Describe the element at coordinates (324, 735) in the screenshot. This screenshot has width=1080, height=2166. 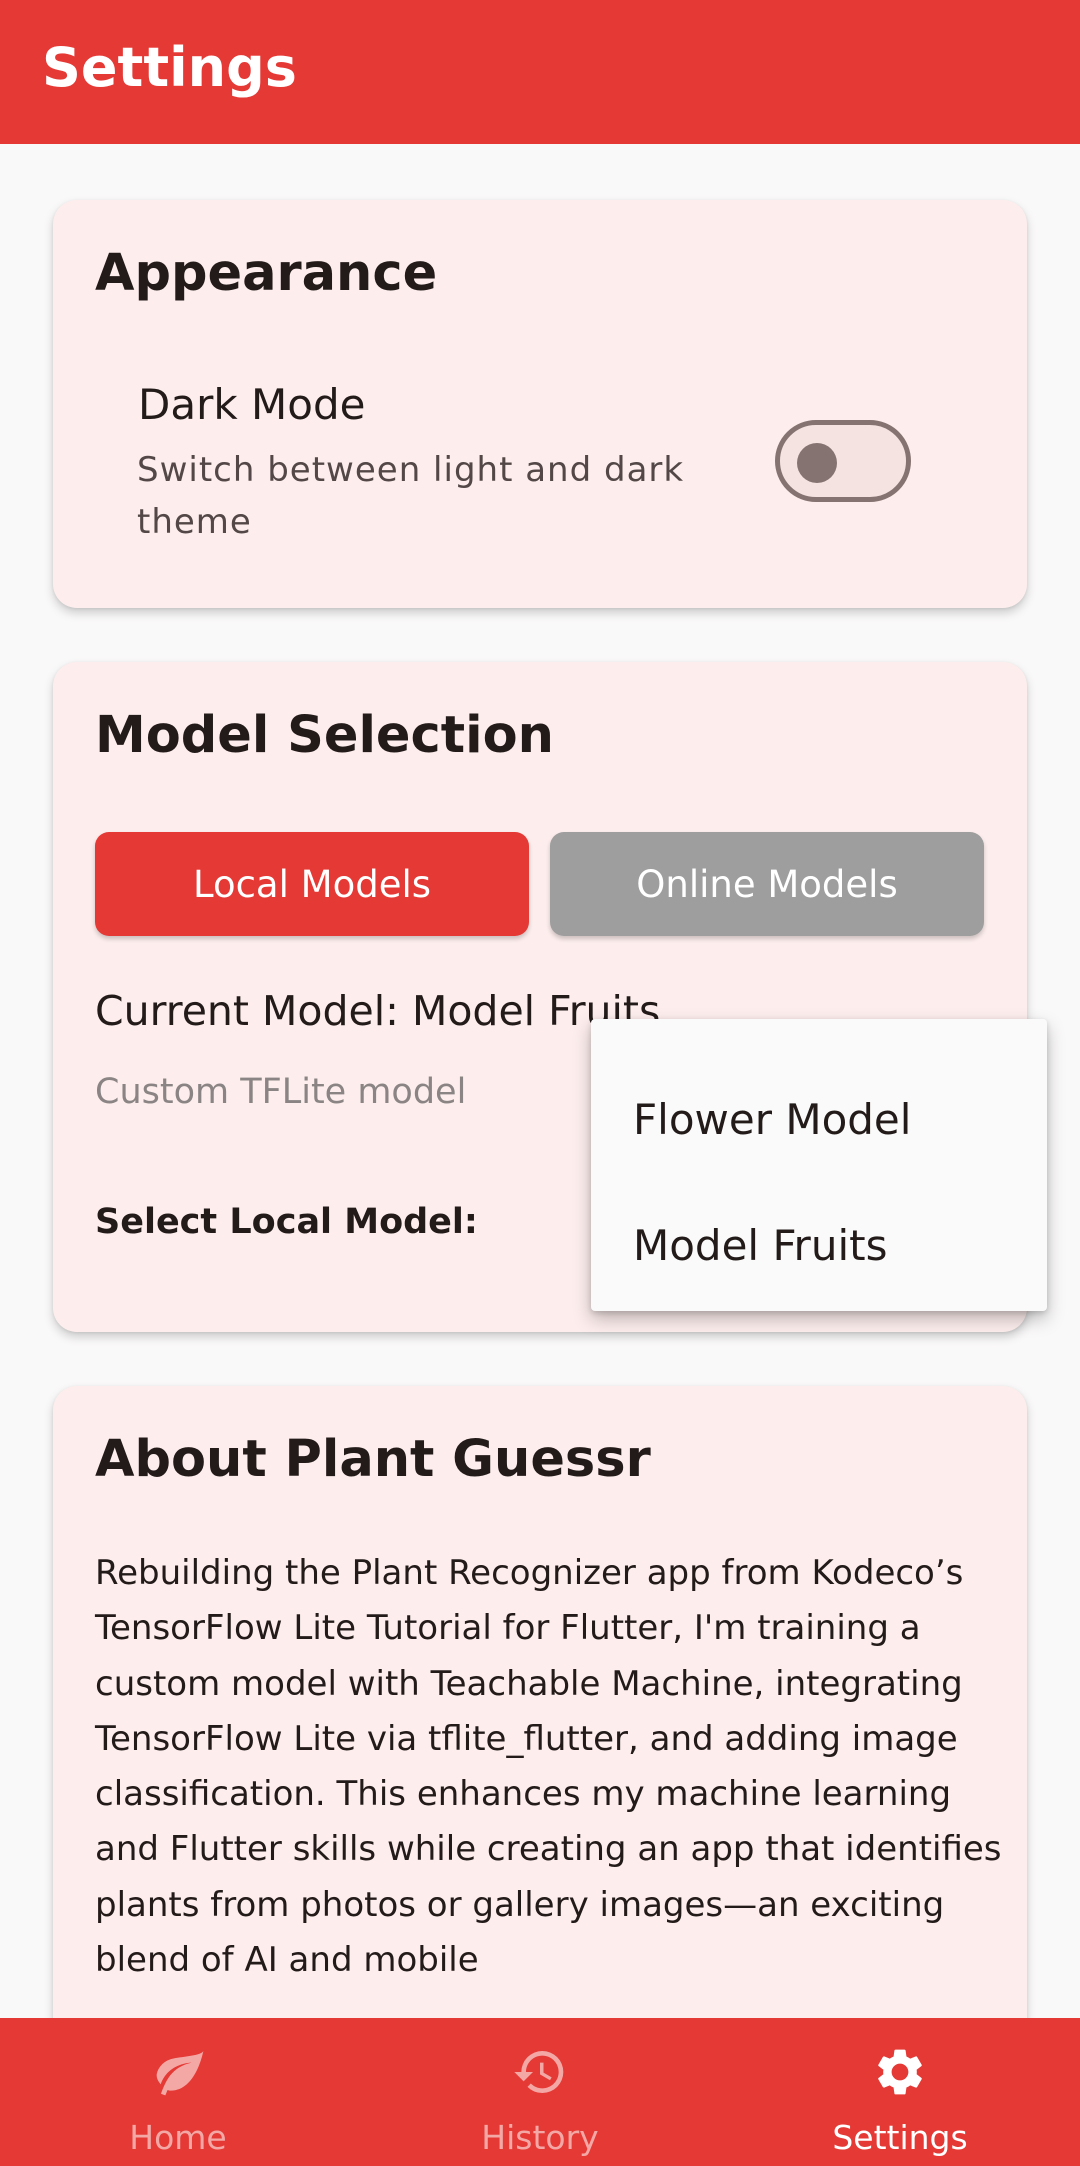
I see `model-selection-title: Model Selection` at that location.